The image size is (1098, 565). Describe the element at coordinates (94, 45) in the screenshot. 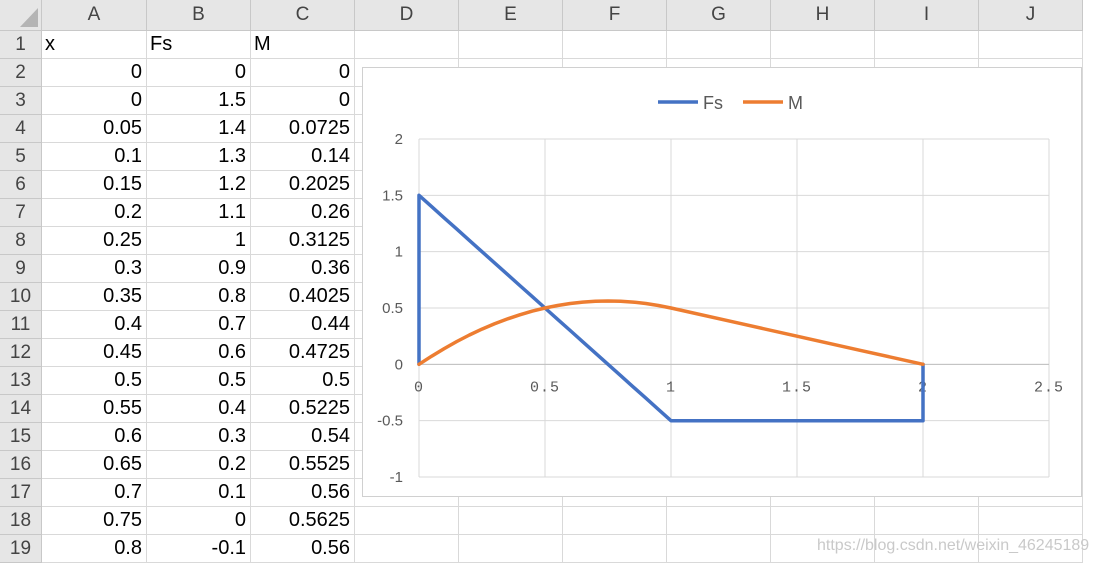

I see `cell-a1: x` at that location.